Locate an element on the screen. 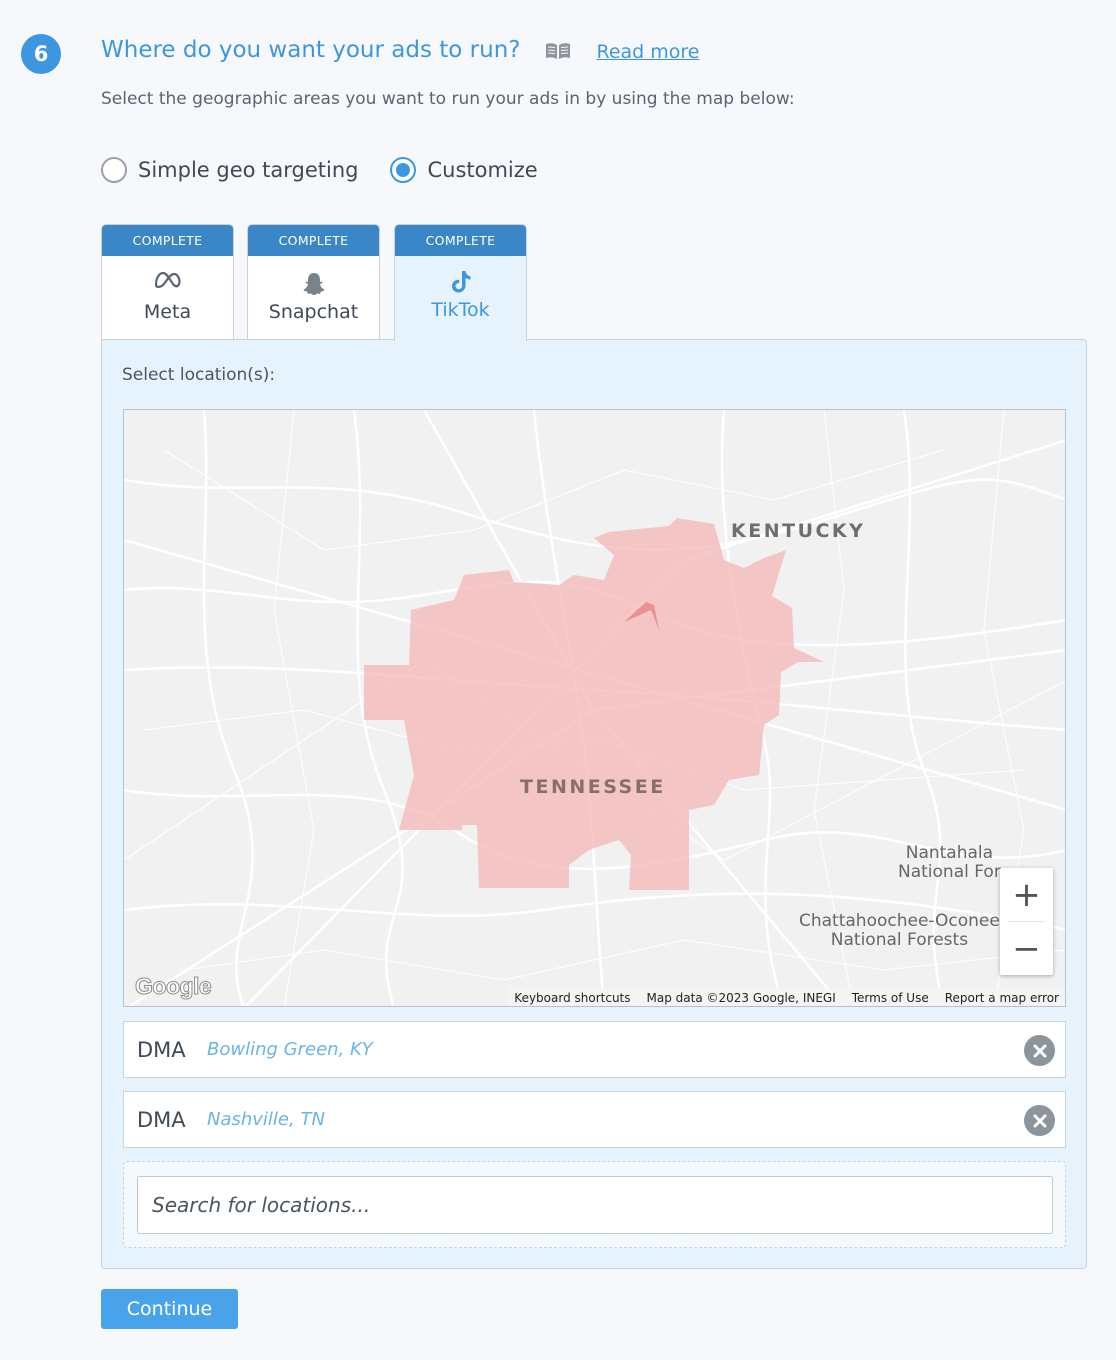  snapchat-icon is located at coordinates (313, 284).